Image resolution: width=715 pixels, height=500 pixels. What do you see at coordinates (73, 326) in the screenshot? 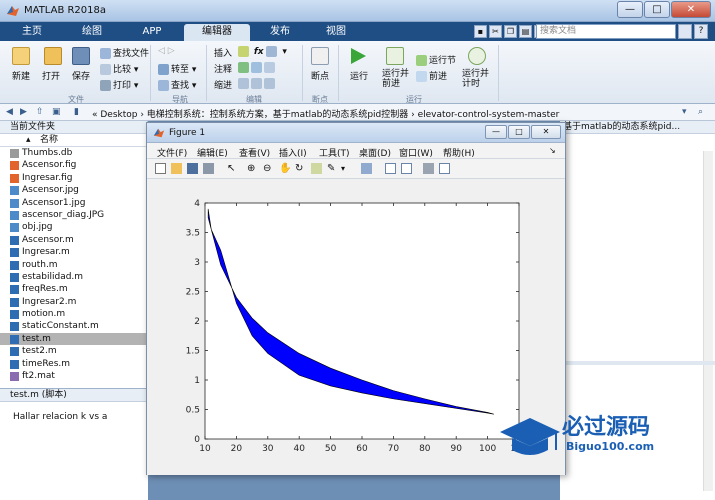
I see `file-list-item: staticConstant.m` at bounding box center [73, 326].